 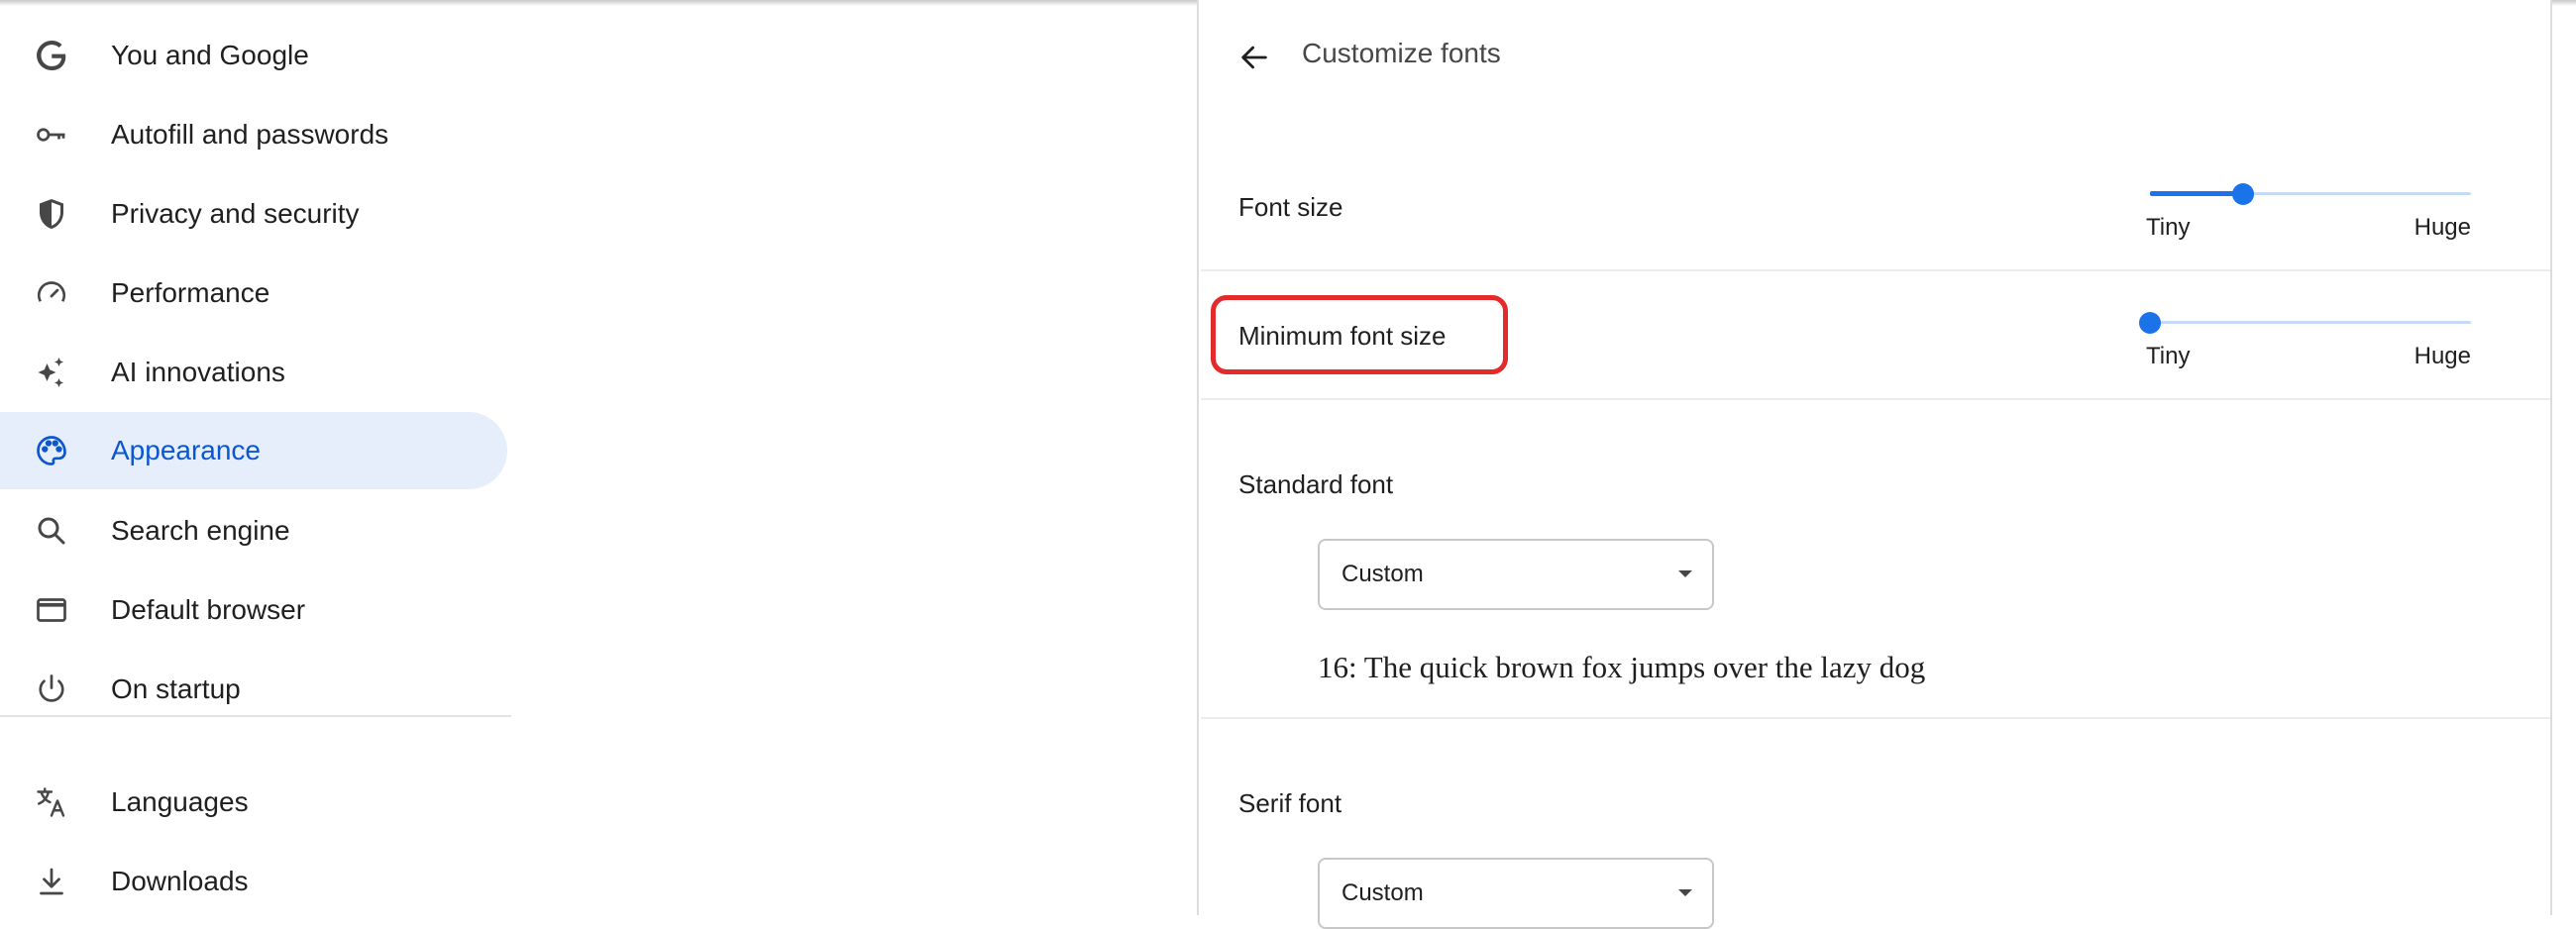 What do you see at coordinates (210, 55) in the screenshot?
I see `sidebar-item-label: You and Google` at bounding box center [210, 55].